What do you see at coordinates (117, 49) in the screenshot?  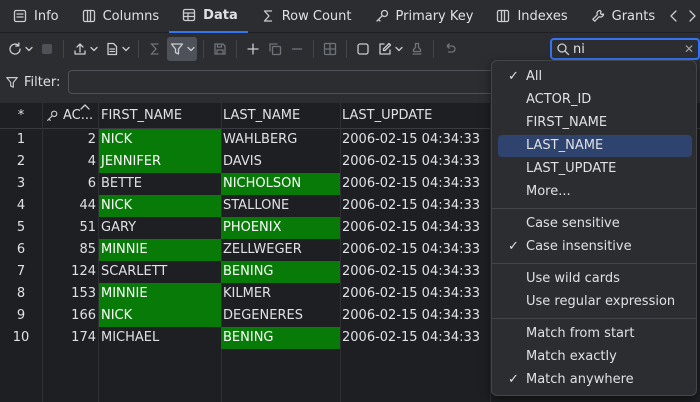 I see `format-button` at bounding box center [117, 49].